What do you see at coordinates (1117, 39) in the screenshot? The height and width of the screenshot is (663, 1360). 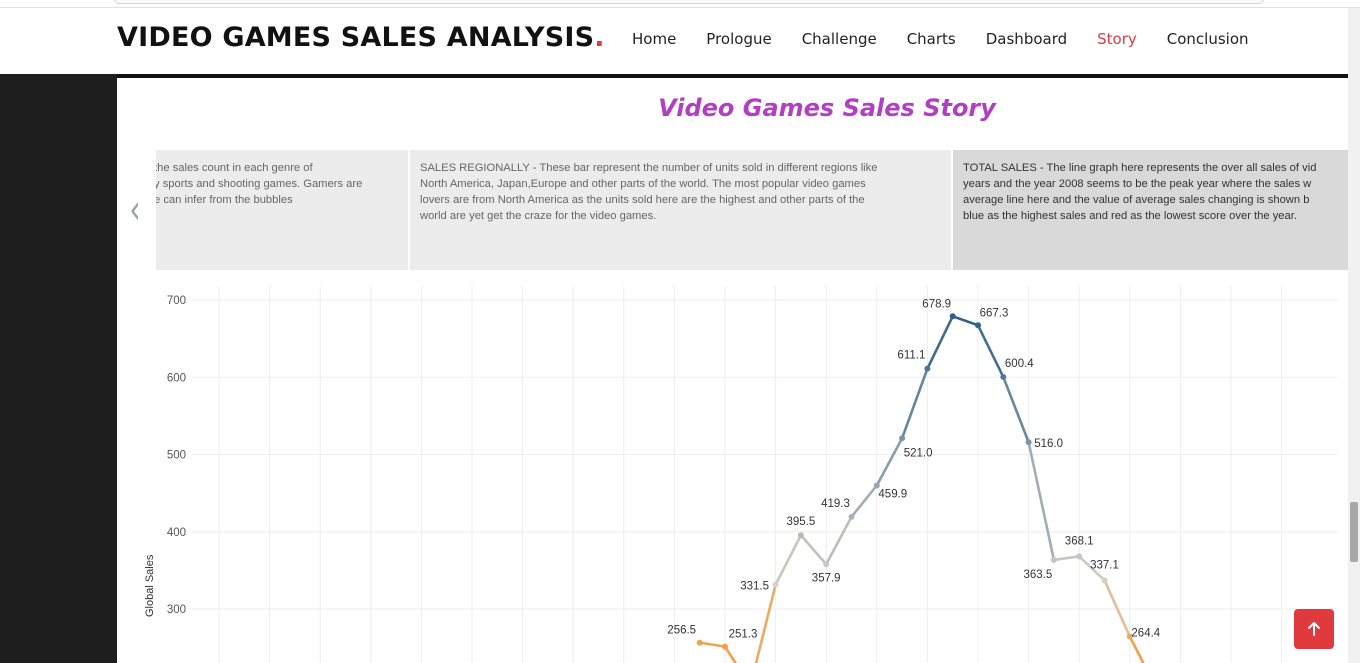 I see `nav-story: Story` at bounding box center [1117, 39].